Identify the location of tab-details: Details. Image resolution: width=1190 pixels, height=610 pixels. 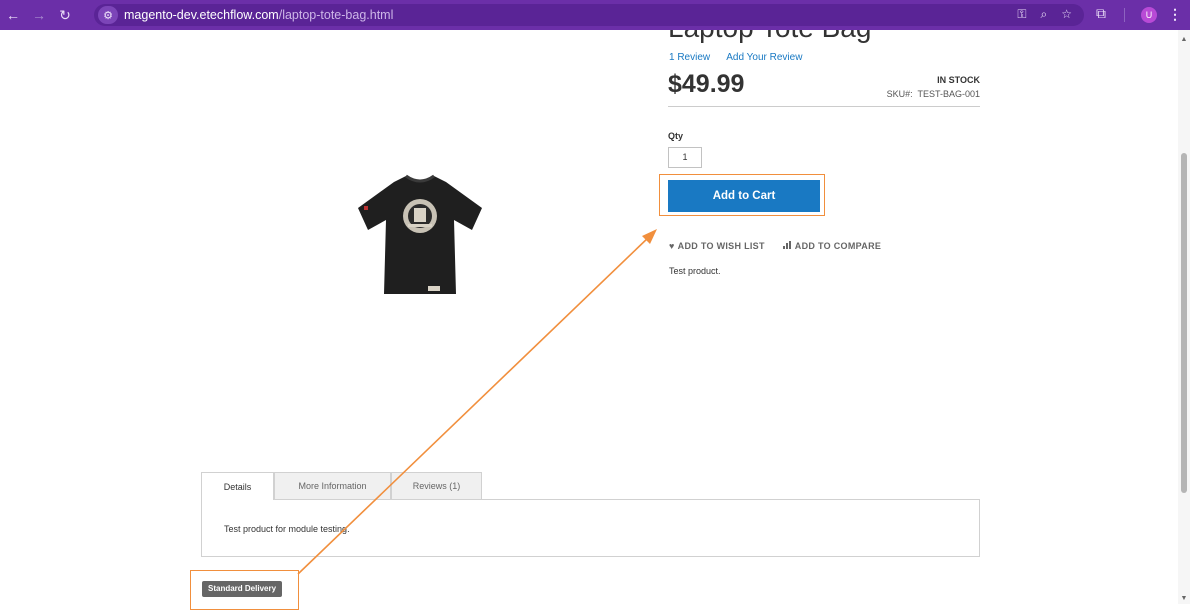
(237, 486).